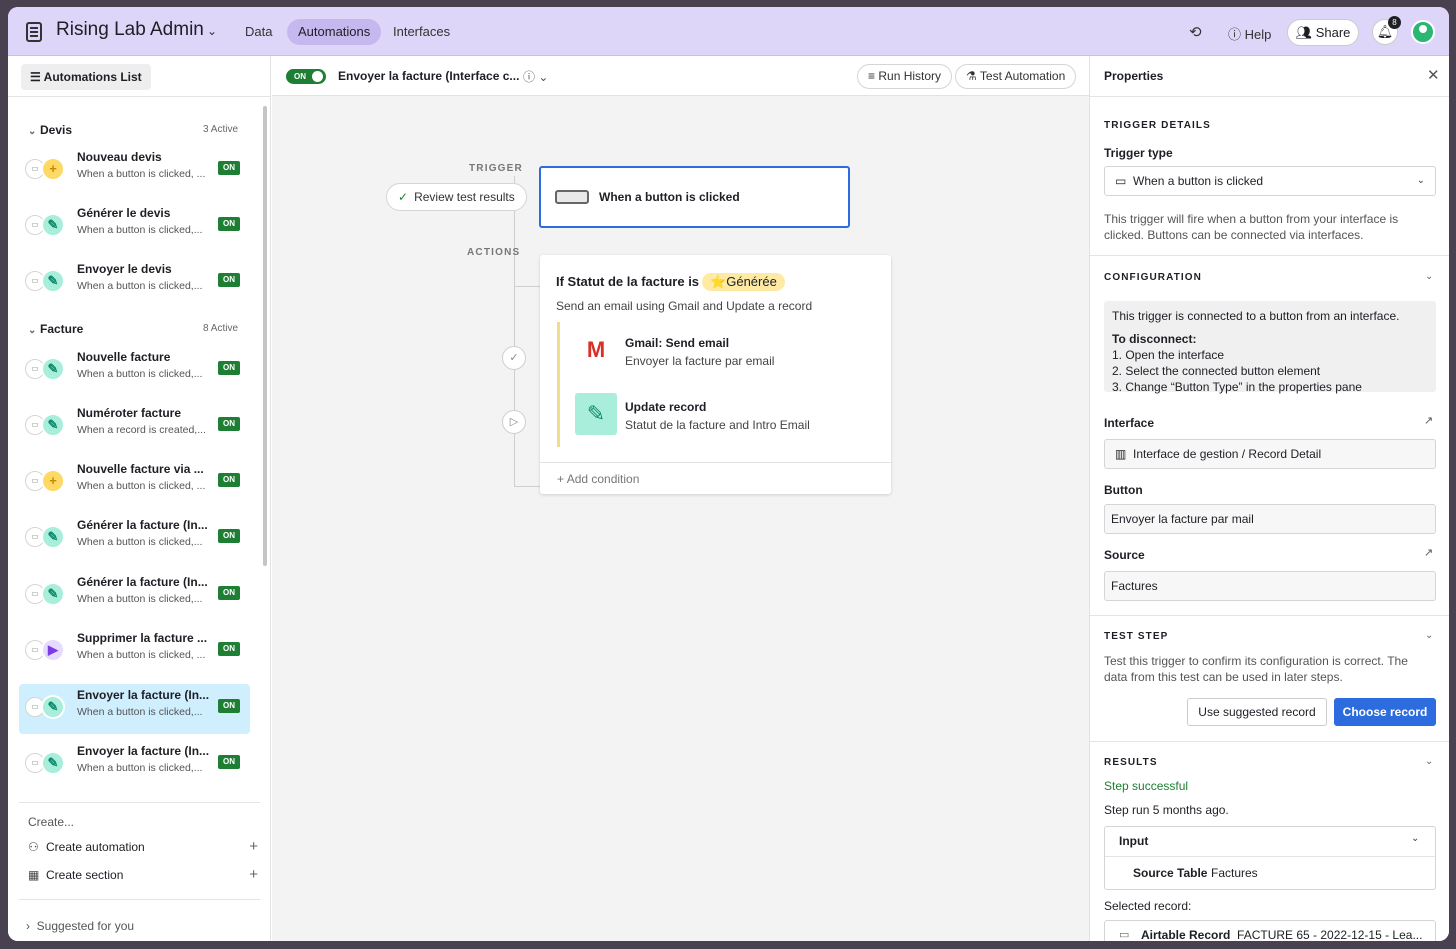 This screenshot has width=1456, height=949. Describe the element at coordinates (53, 481) in the screenshot. I see `plus-icon: +` at that location.